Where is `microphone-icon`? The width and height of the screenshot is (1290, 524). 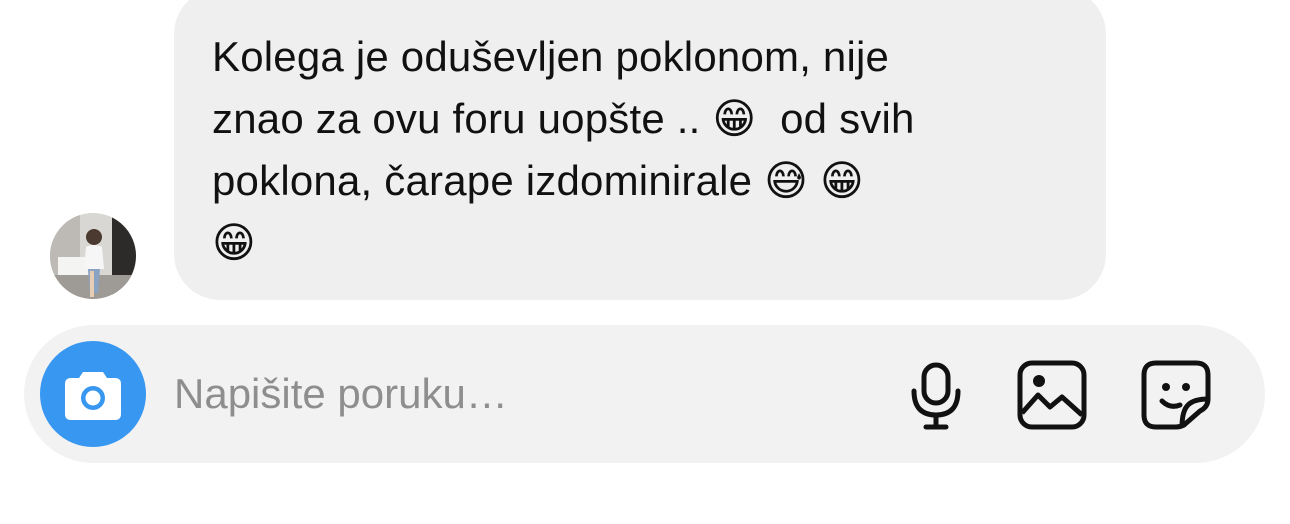 microphone-icon is located at coordinates (936, 396).